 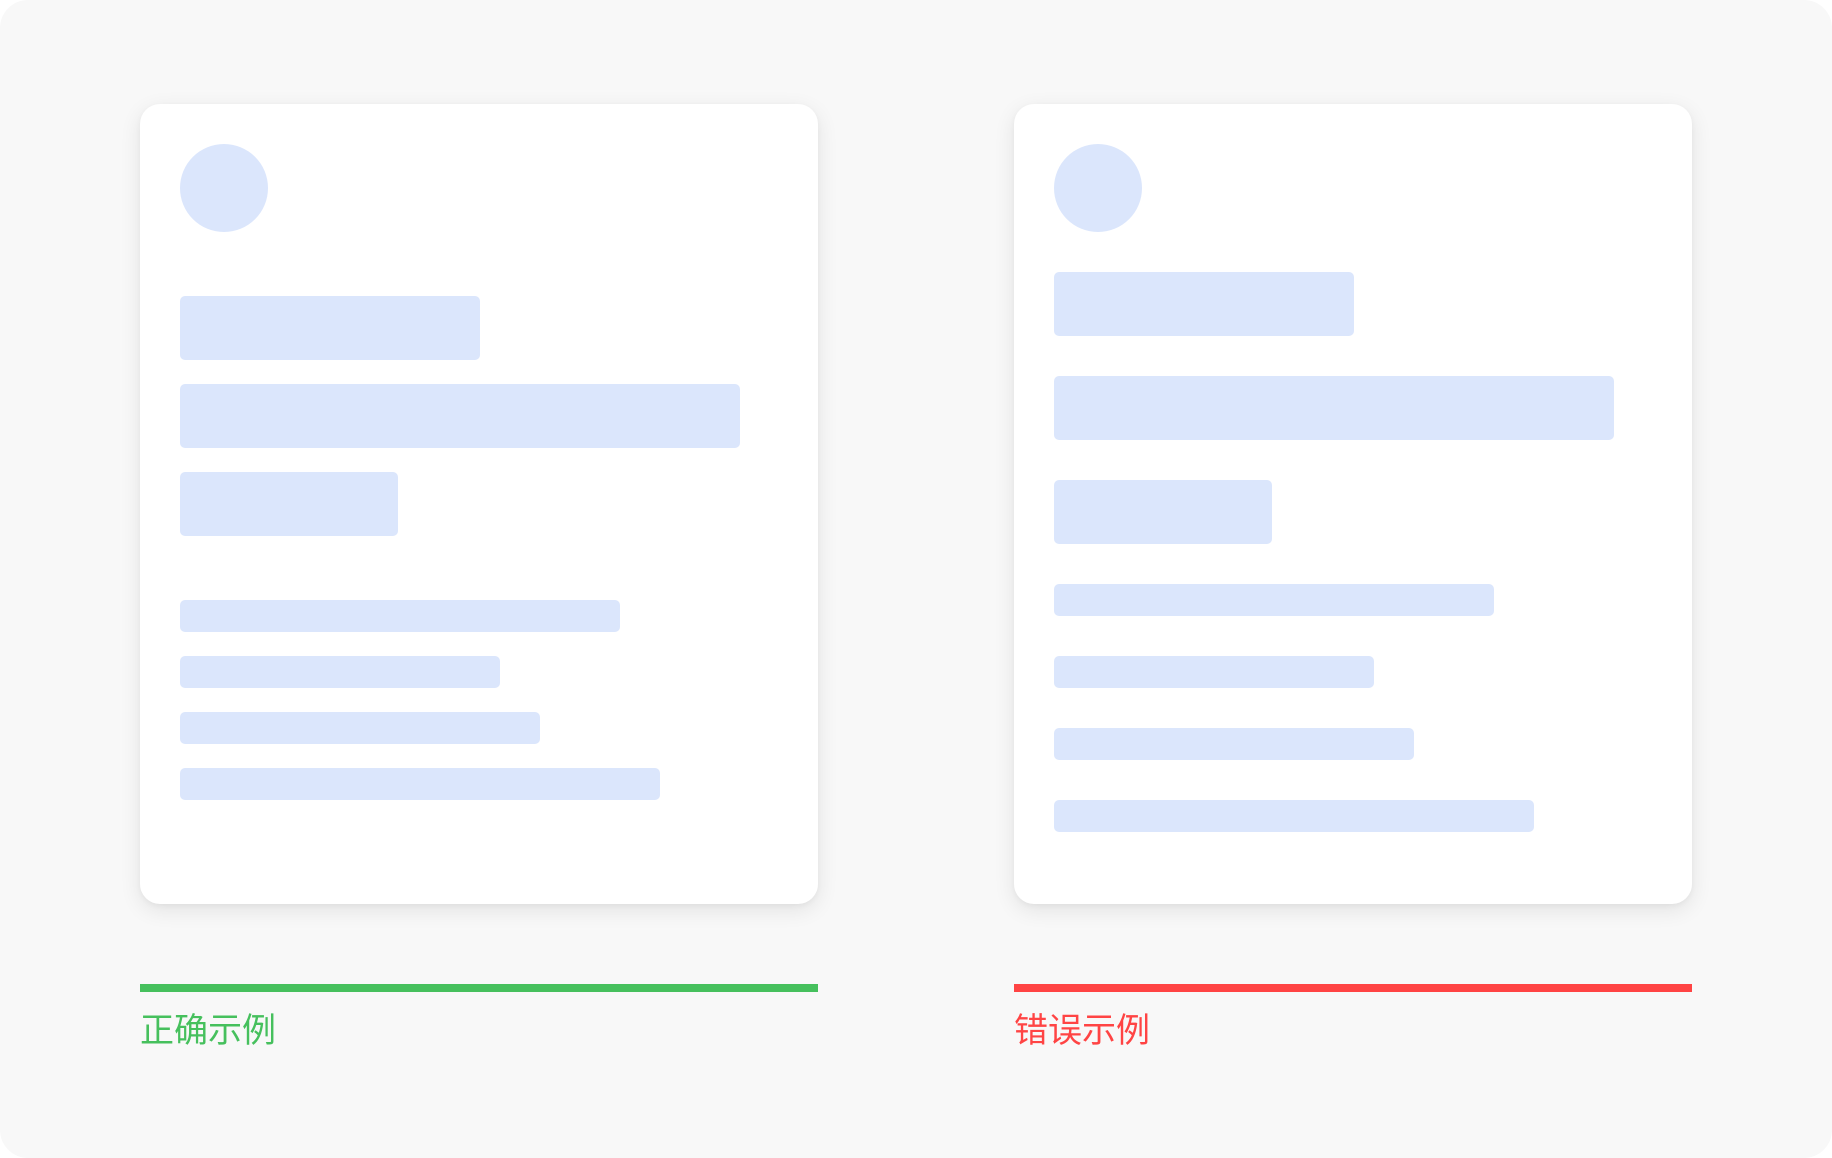 I want to click on wrong-indicator-bar, so click(x=1353, y=988).